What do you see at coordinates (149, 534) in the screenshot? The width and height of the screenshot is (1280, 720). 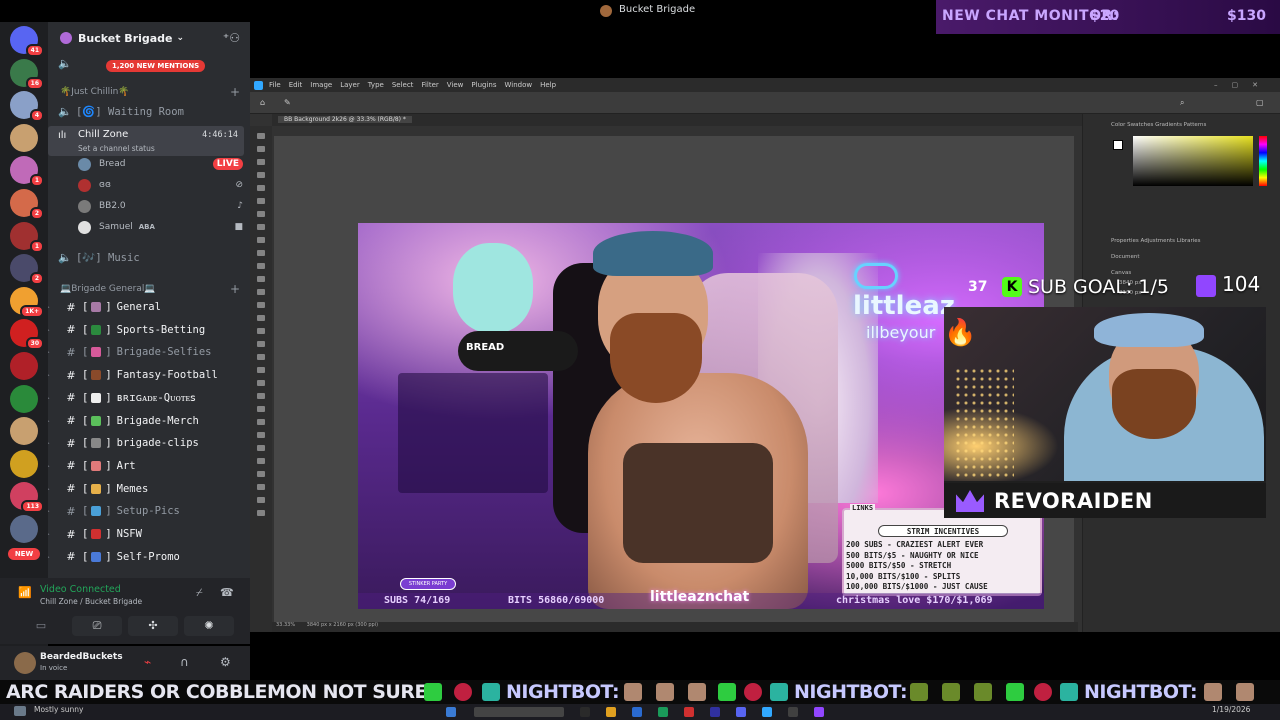 I see `text-channel: ▸ # [] NSFW` at bounding box center [149, 534].